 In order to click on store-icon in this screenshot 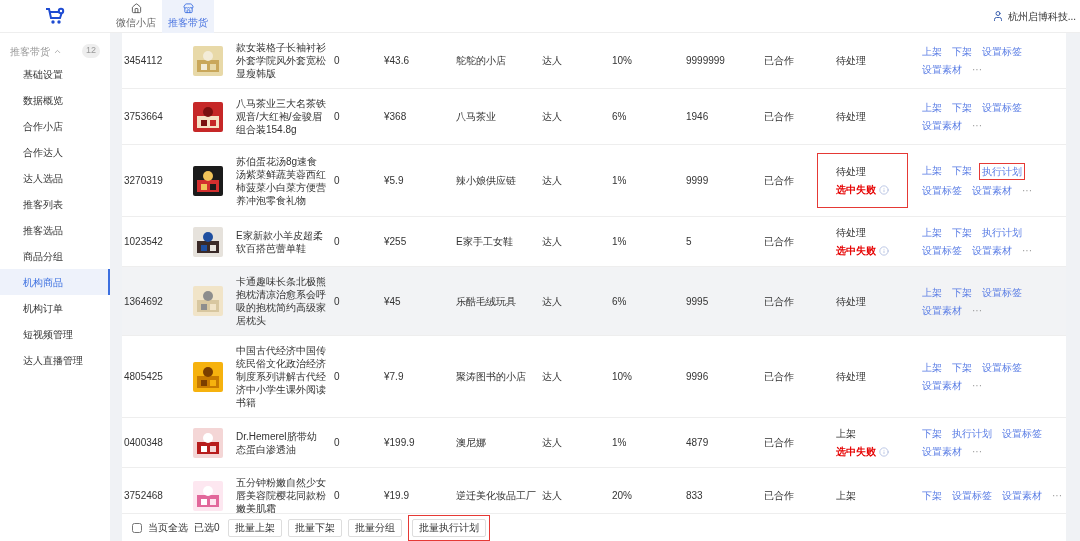, I will do `click(188, 8)`.